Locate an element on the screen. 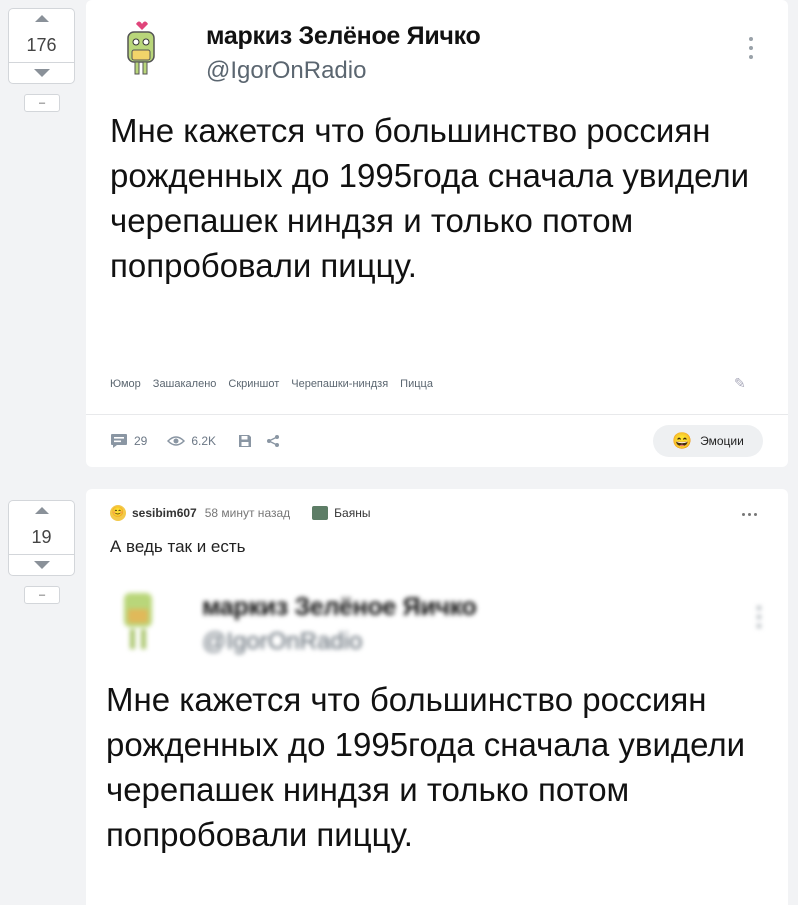  views-counter: 6.2K is located at coordinates (191, 441).